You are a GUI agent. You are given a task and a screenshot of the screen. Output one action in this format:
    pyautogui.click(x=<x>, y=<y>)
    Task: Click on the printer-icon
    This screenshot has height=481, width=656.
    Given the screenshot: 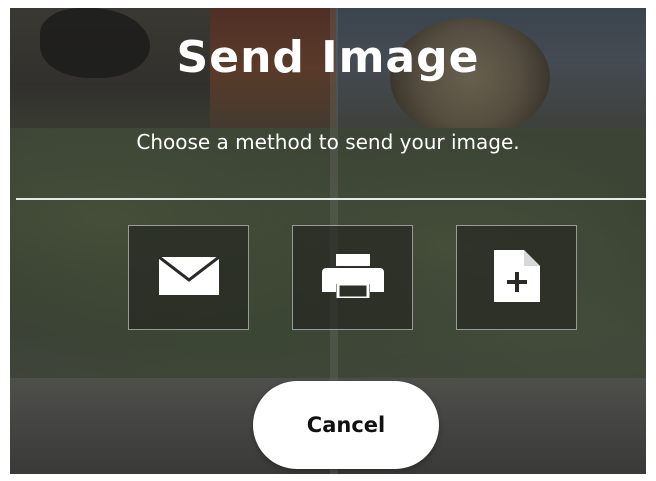 What is the action you would take?
    pyautogui.click(x=352, y=277)
    